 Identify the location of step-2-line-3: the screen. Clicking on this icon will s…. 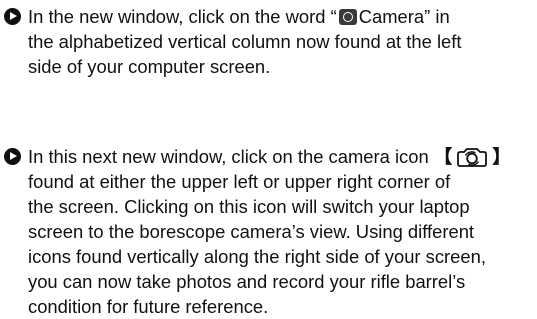
(249, 206).